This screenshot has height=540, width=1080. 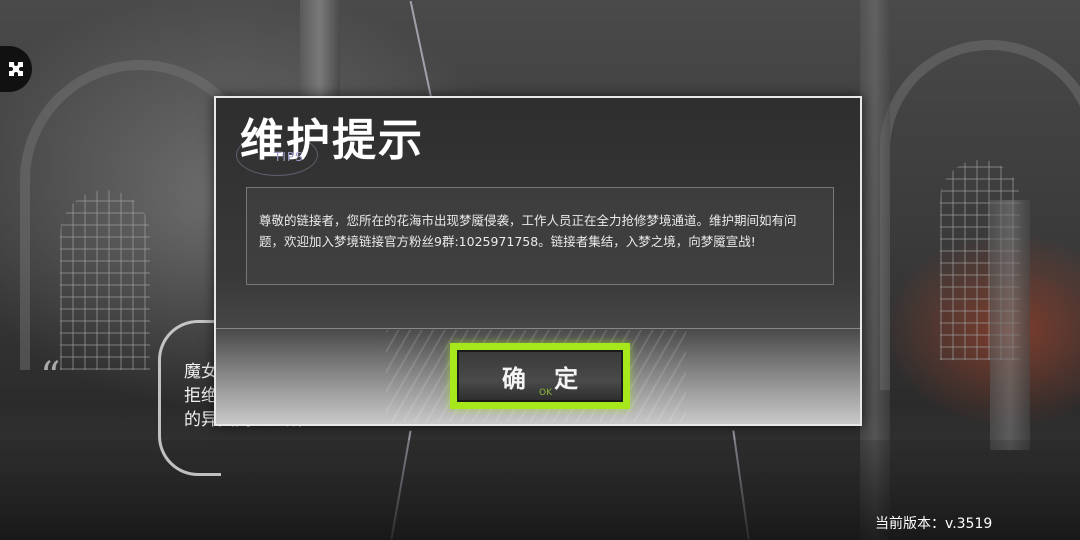 I want to click on lightning-streak, so click(x=421, y=50).